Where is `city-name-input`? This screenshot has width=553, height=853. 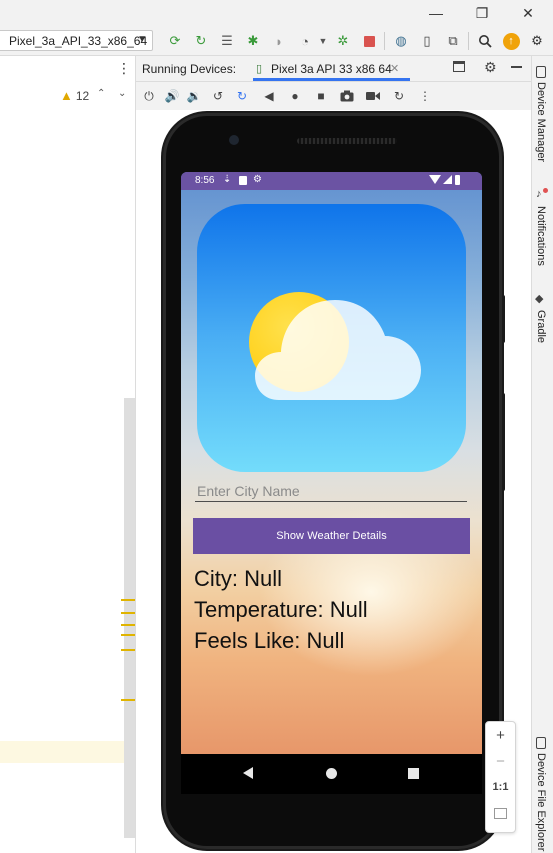
city-name-input is located at coordinates (331, 491).